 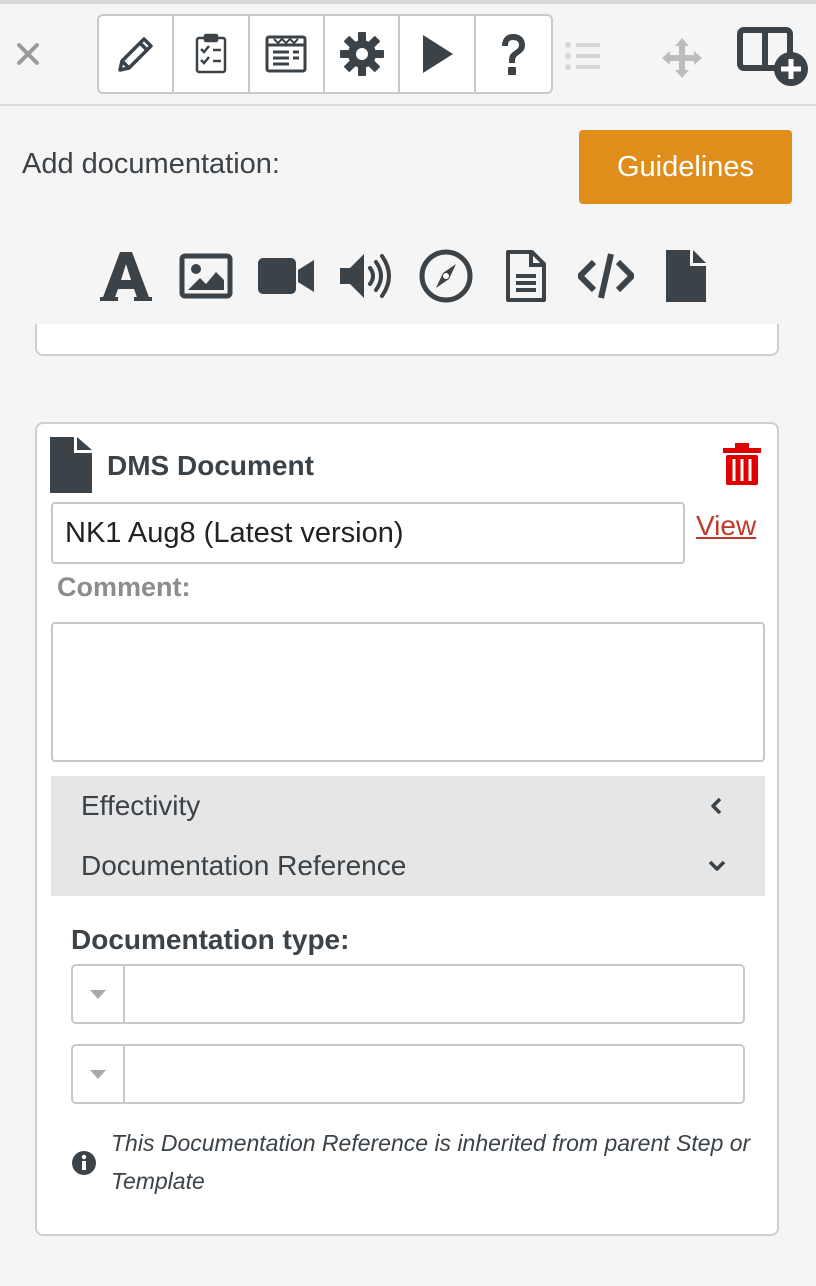 What do you see at coordinates (244, 865) in the screenshot?
I see `documentation-reference-label: Documentation Reference` at bounding box center [244, 865].